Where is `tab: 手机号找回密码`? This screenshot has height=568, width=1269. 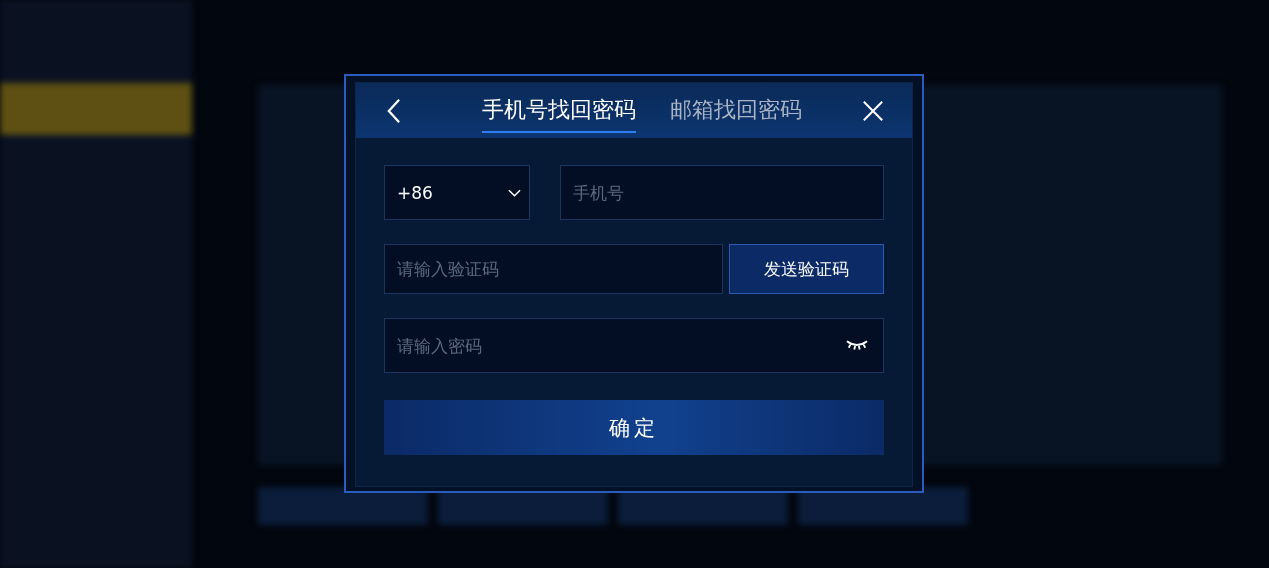 tab: 手机号找回密码 is located at coordinates (558, 110).